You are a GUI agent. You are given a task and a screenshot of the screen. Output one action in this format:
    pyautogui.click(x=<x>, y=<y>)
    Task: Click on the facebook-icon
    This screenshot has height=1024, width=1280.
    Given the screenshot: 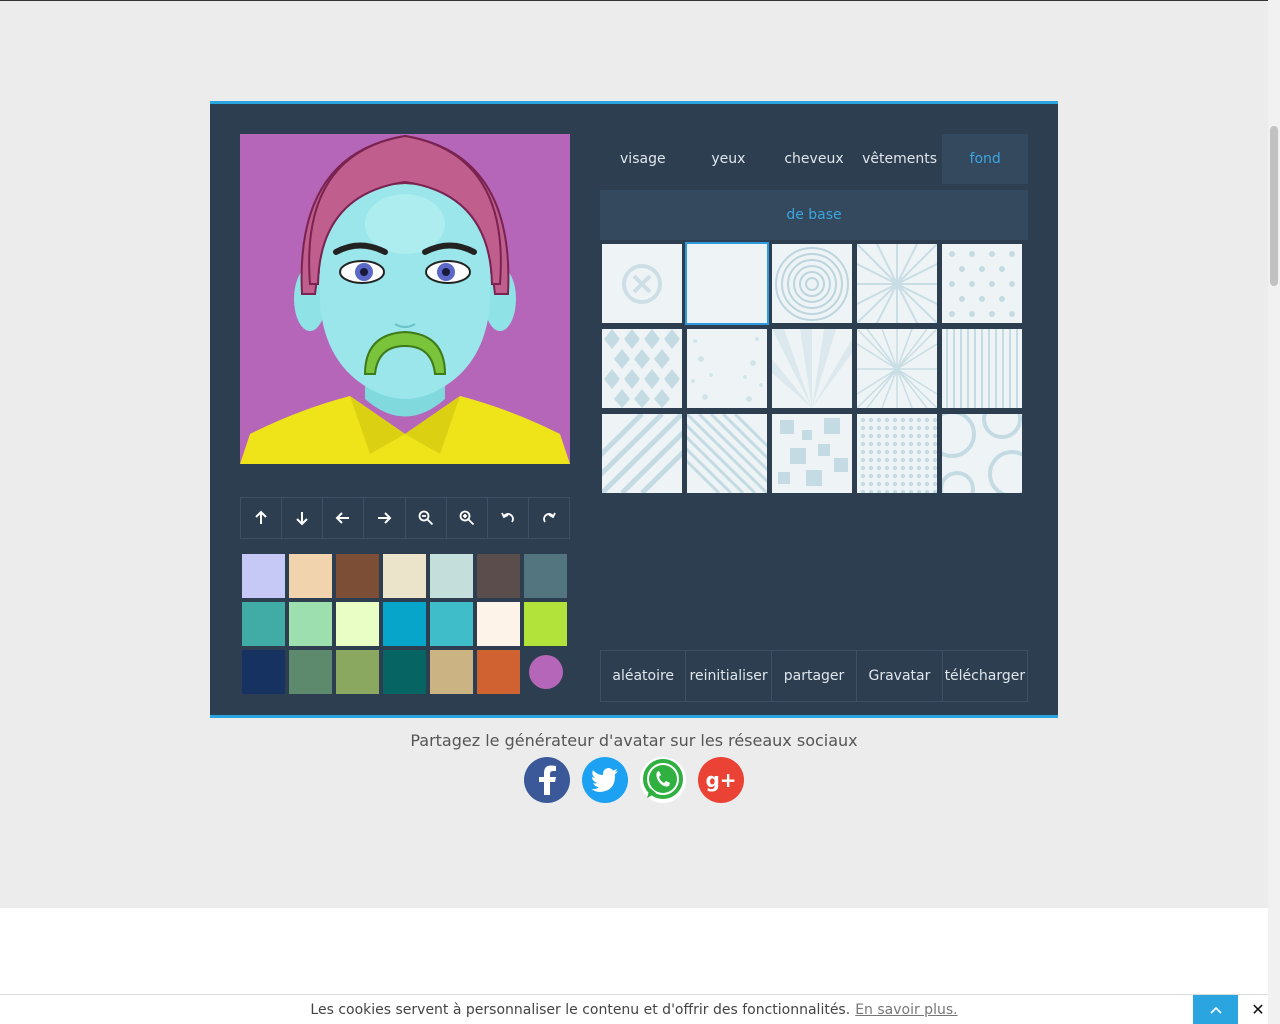 What is the action you would take?
    pyautogui.click(x=547, y=780)
    